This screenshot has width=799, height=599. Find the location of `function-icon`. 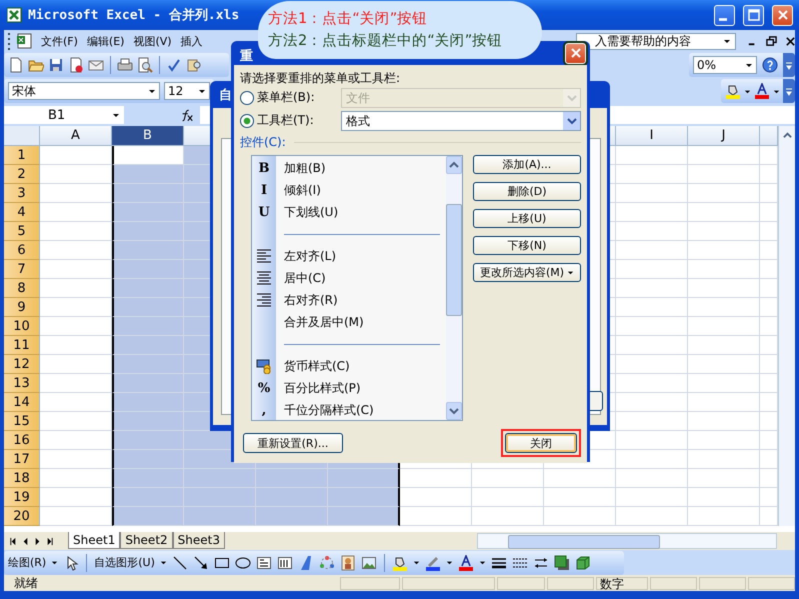

function-icon is located at coordinates (187, 115).